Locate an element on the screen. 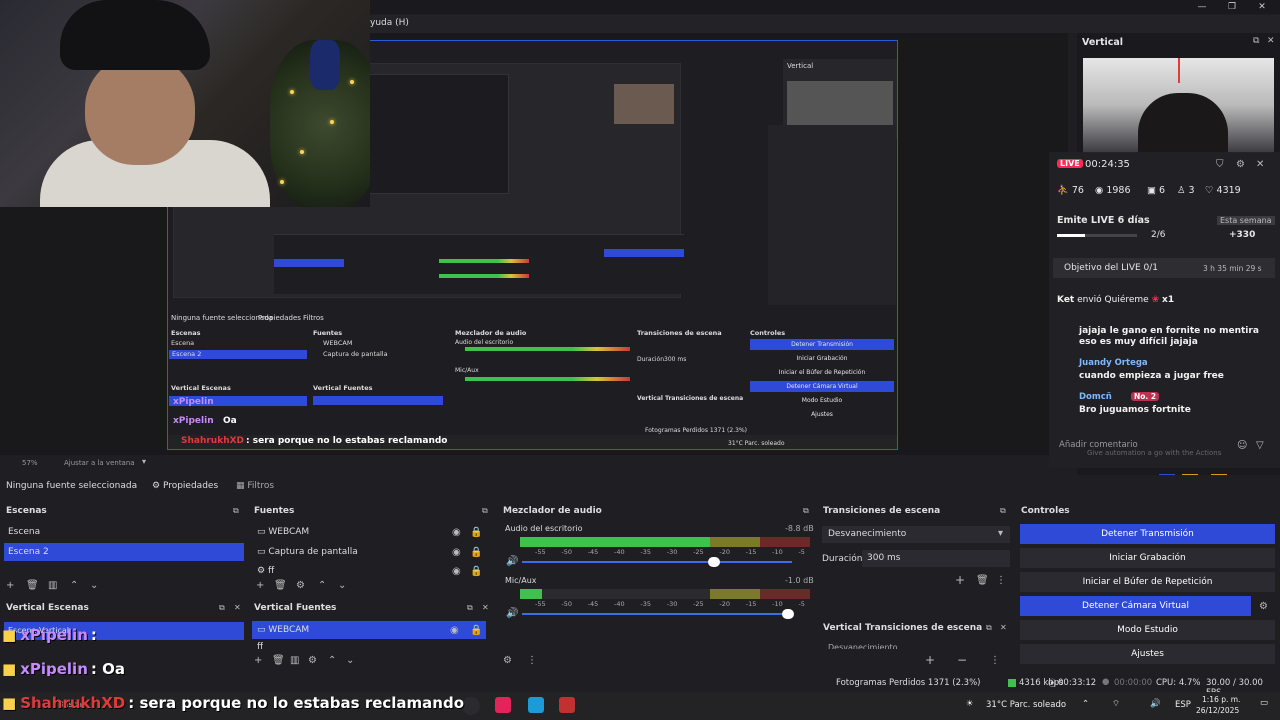 The image size is (1280, 720). filters-button: ▦ Filtros is located at coordinates (255, 486).